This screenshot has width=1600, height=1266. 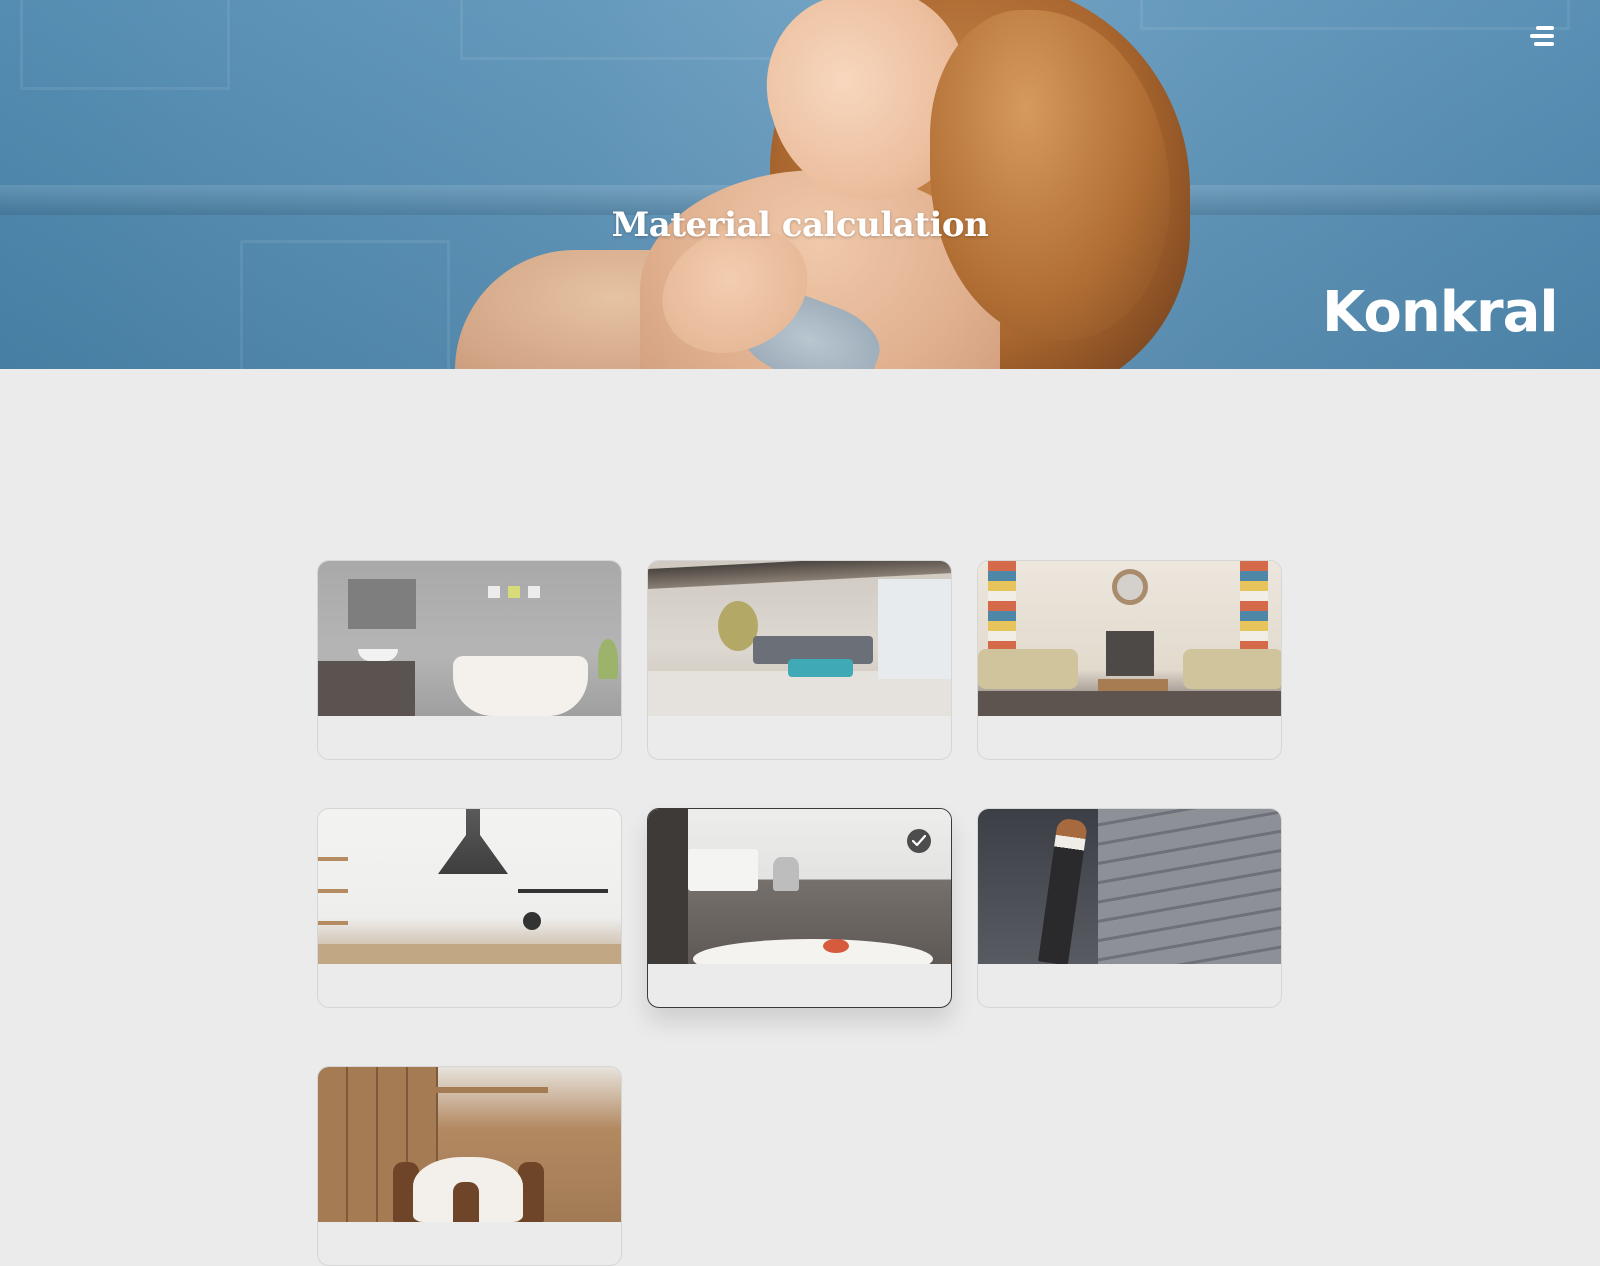 I want to click on room-card-kitchen-table, so click(x=799, y=908).